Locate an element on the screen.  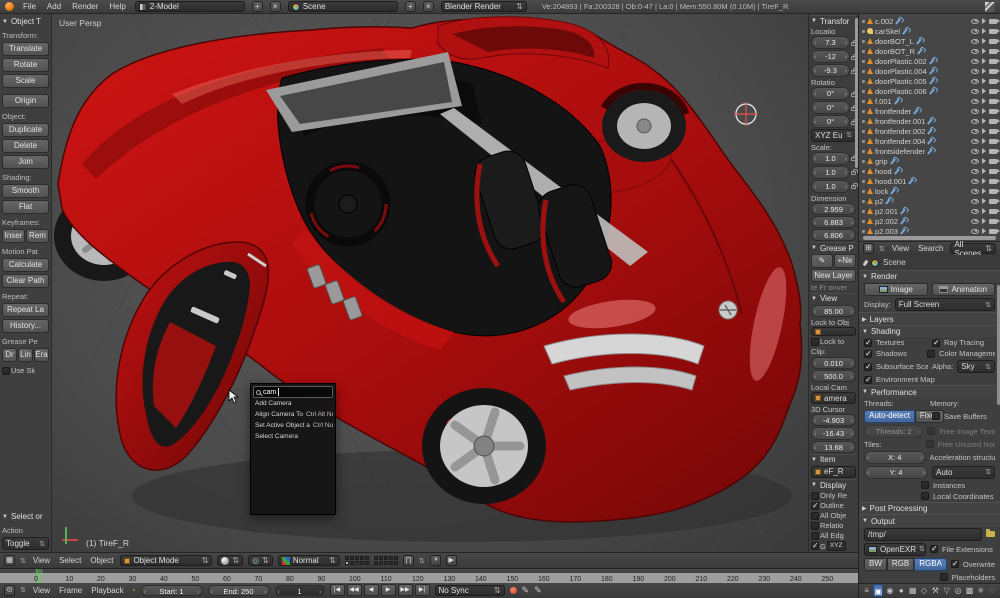
action-toggle-dropdown: Toggle ⇅ is located at coordinates (25, 543).